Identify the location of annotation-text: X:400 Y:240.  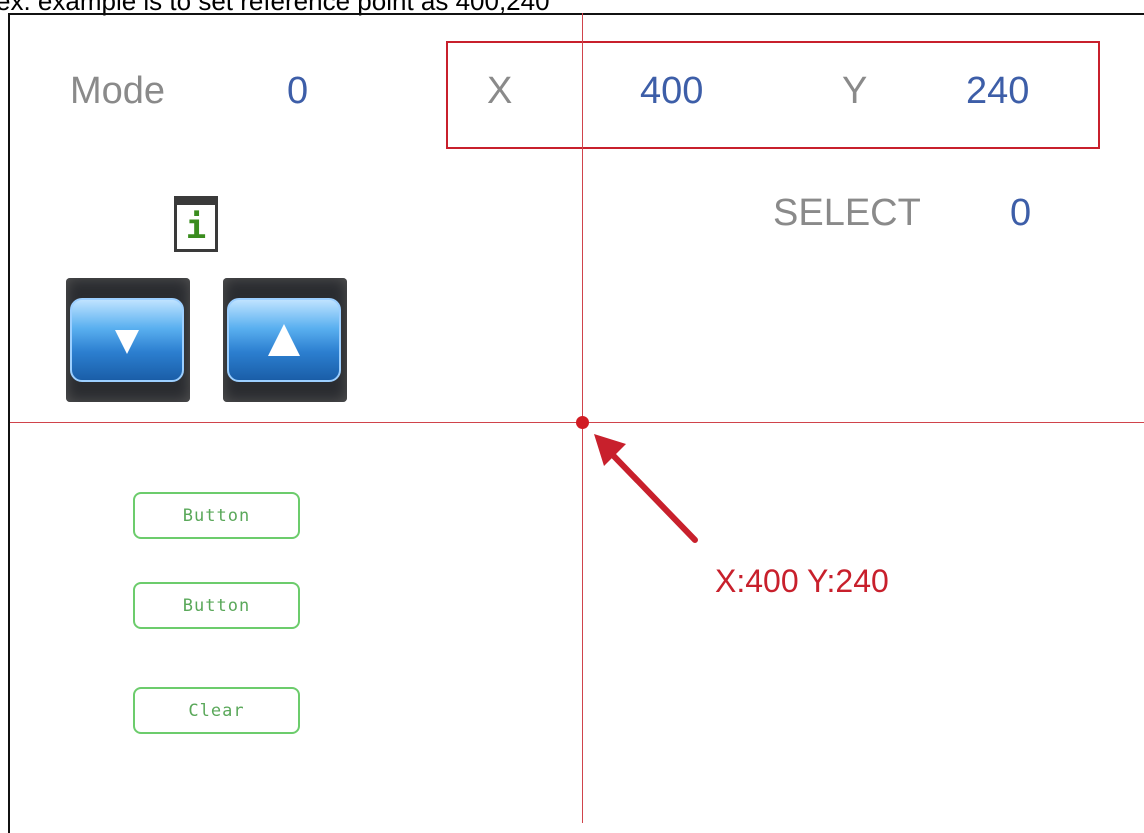
(802, 581).